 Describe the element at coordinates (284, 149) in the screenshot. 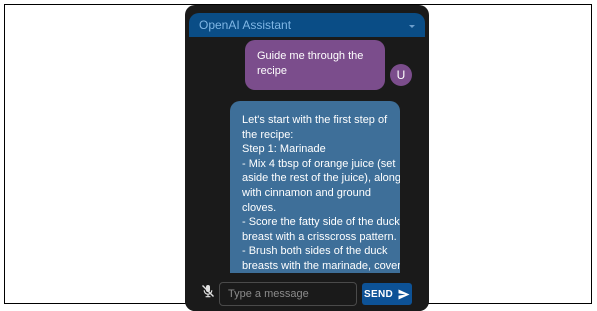

I see `assistant-message-line: Step 1: Marinade` at that location.